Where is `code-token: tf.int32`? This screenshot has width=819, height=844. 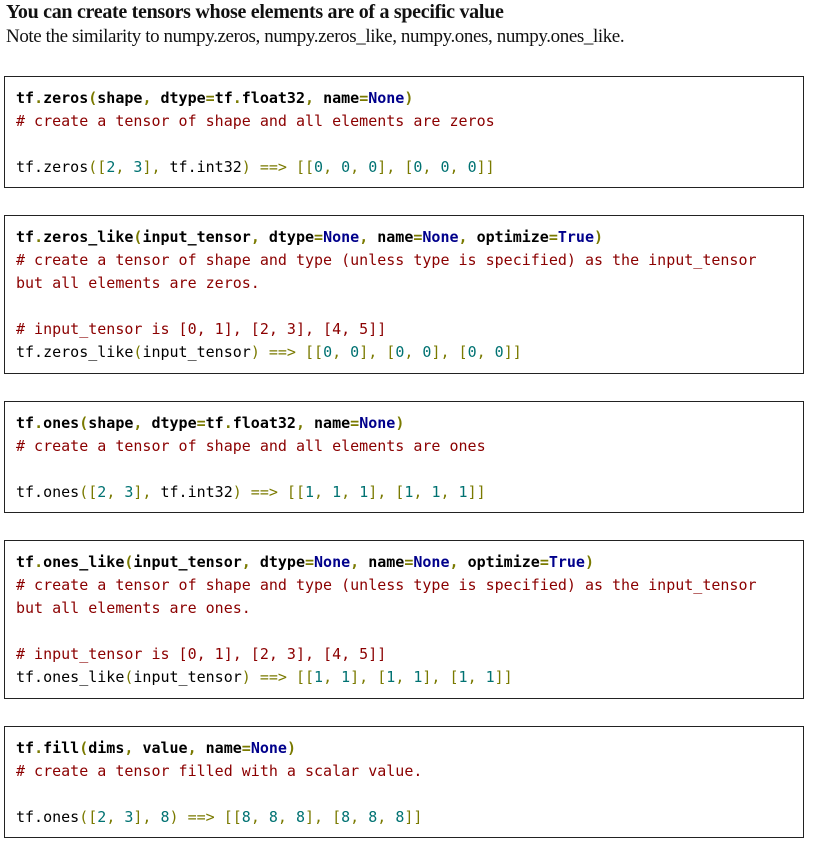
code-token: tf.int32 is located at coordinates (196, 492).